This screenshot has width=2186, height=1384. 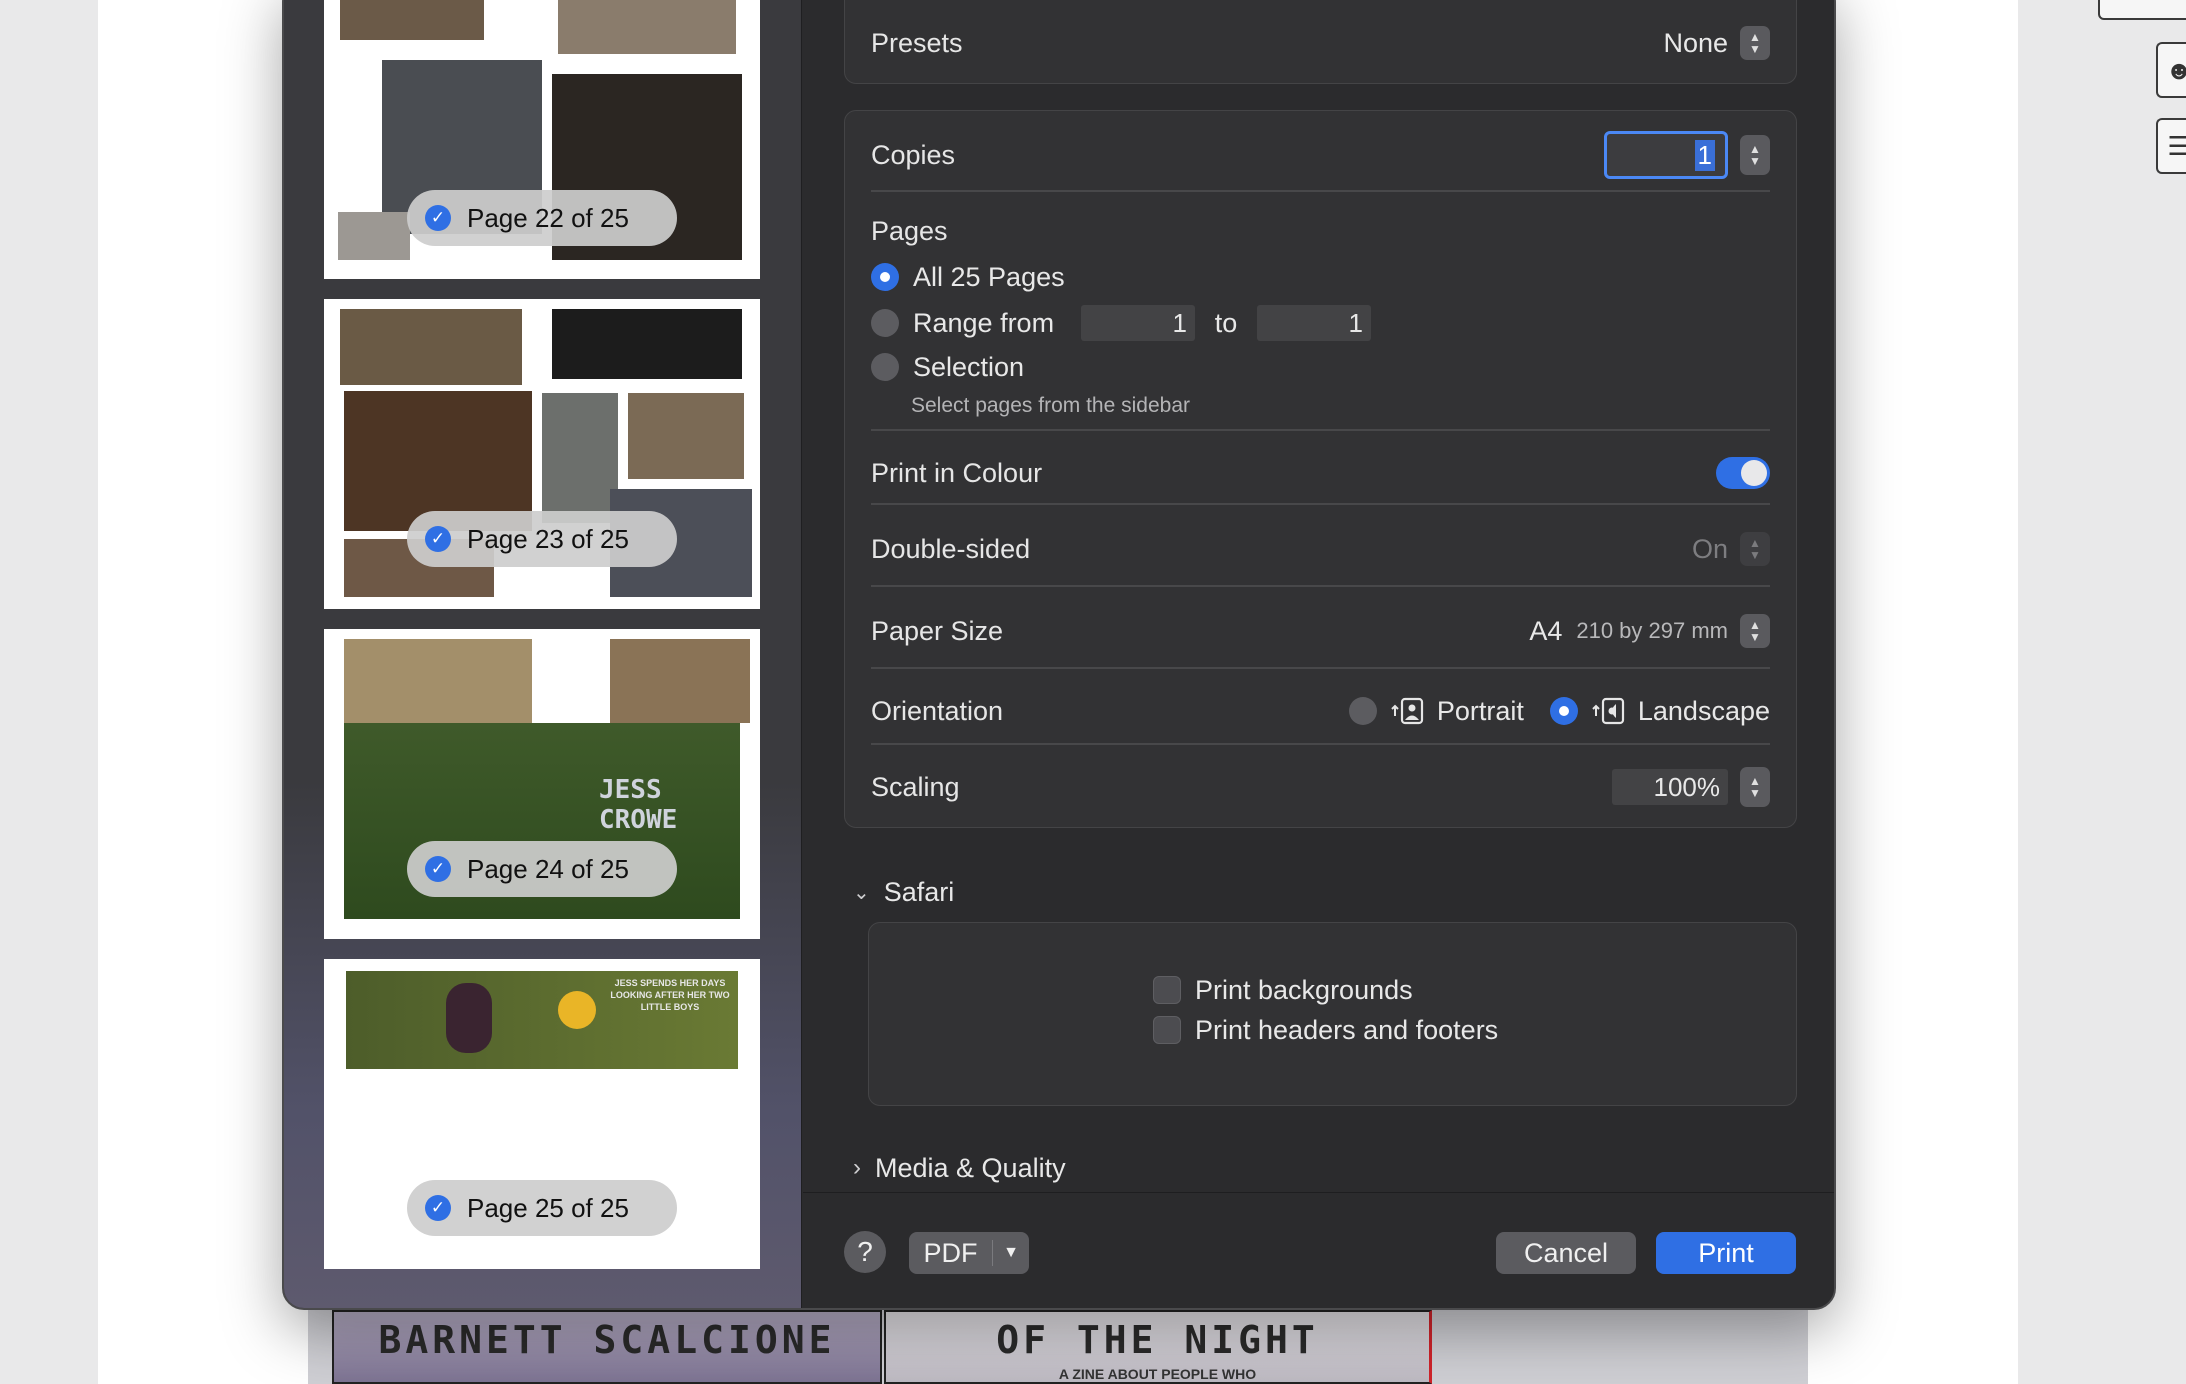 What do you see at coordinates (1670, 787) in the screenshot?
I see `scaling-input: 100%` at bounding box center [1670, 787].